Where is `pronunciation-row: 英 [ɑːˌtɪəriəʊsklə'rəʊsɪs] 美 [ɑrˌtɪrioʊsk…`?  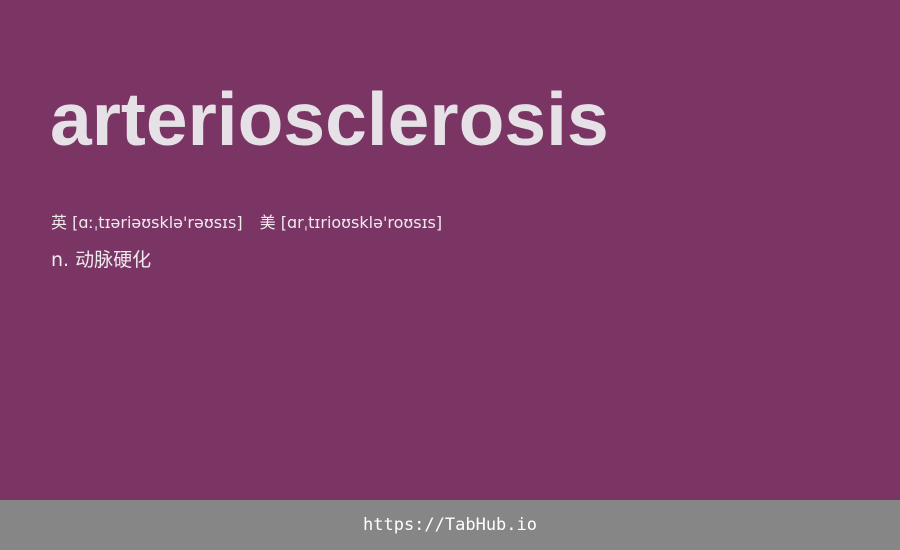 pronunciation-row: 英 [ɑːˌtɪəriəʊsklə'rəʊsɪs] 美 [ɑrˌtɪrioʊsk… is located at coordinates (246, 223).